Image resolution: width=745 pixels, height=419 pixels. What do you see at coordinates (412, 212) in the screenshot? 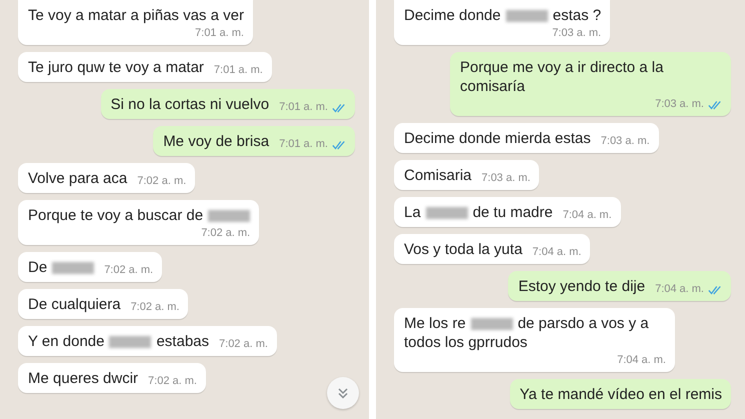
I see `message-text: La` at bounding box center [412, 212].